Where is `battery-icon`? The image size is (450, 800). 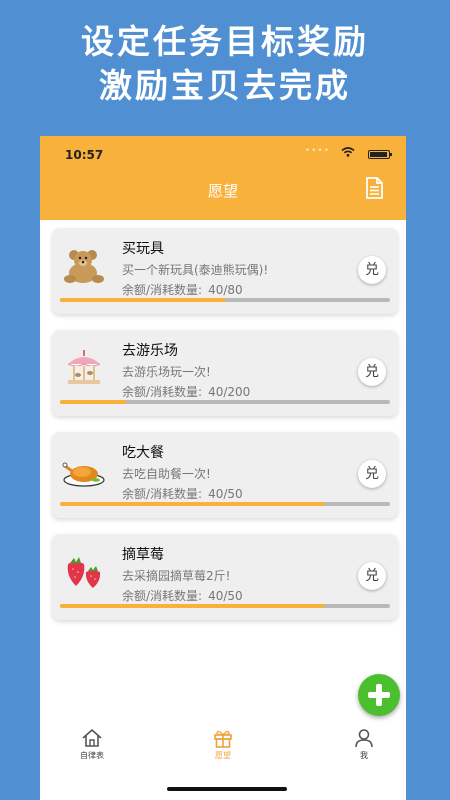
battery-icon is located at coordinates (380, 154).